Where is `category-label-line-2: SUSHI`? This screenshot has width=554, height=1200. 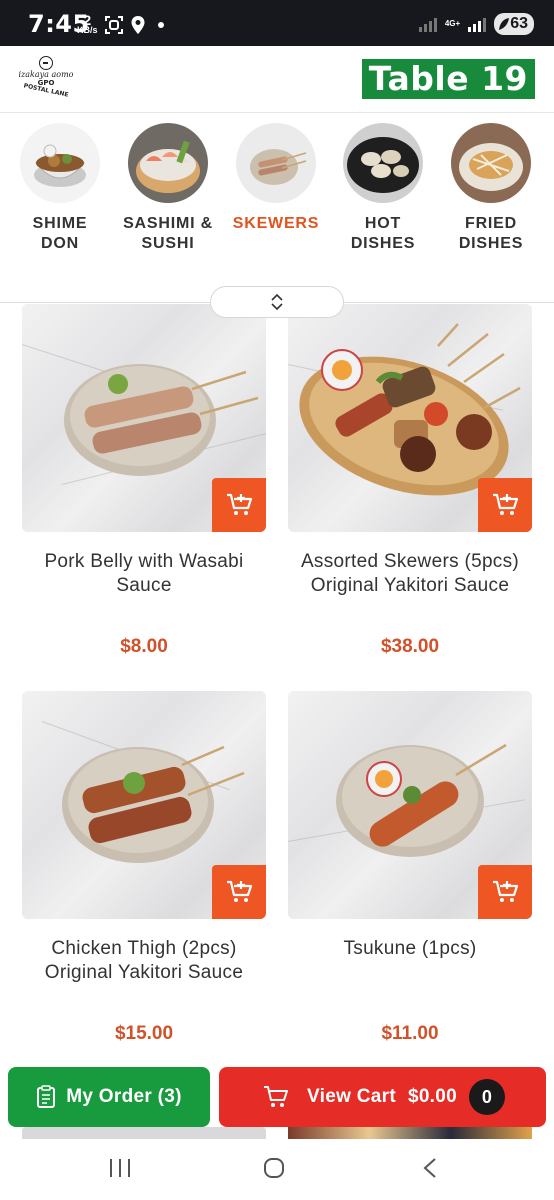 category-label-line-2: SUSHI is located at coordinates (168, 243).